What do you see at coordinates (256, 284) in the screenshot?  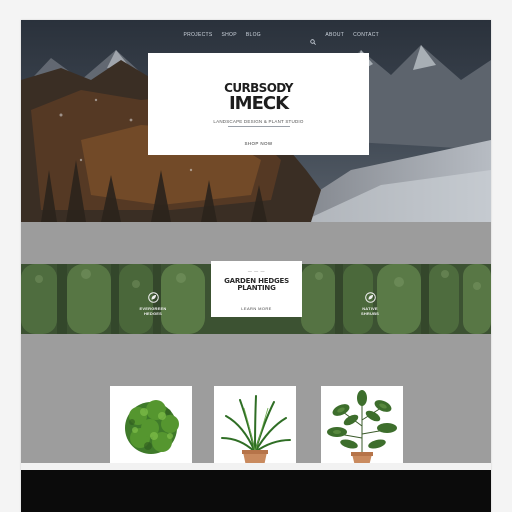 I see `feature-heading: GARDEN HEDGES PLANTING` at bounding box center [256, 284].